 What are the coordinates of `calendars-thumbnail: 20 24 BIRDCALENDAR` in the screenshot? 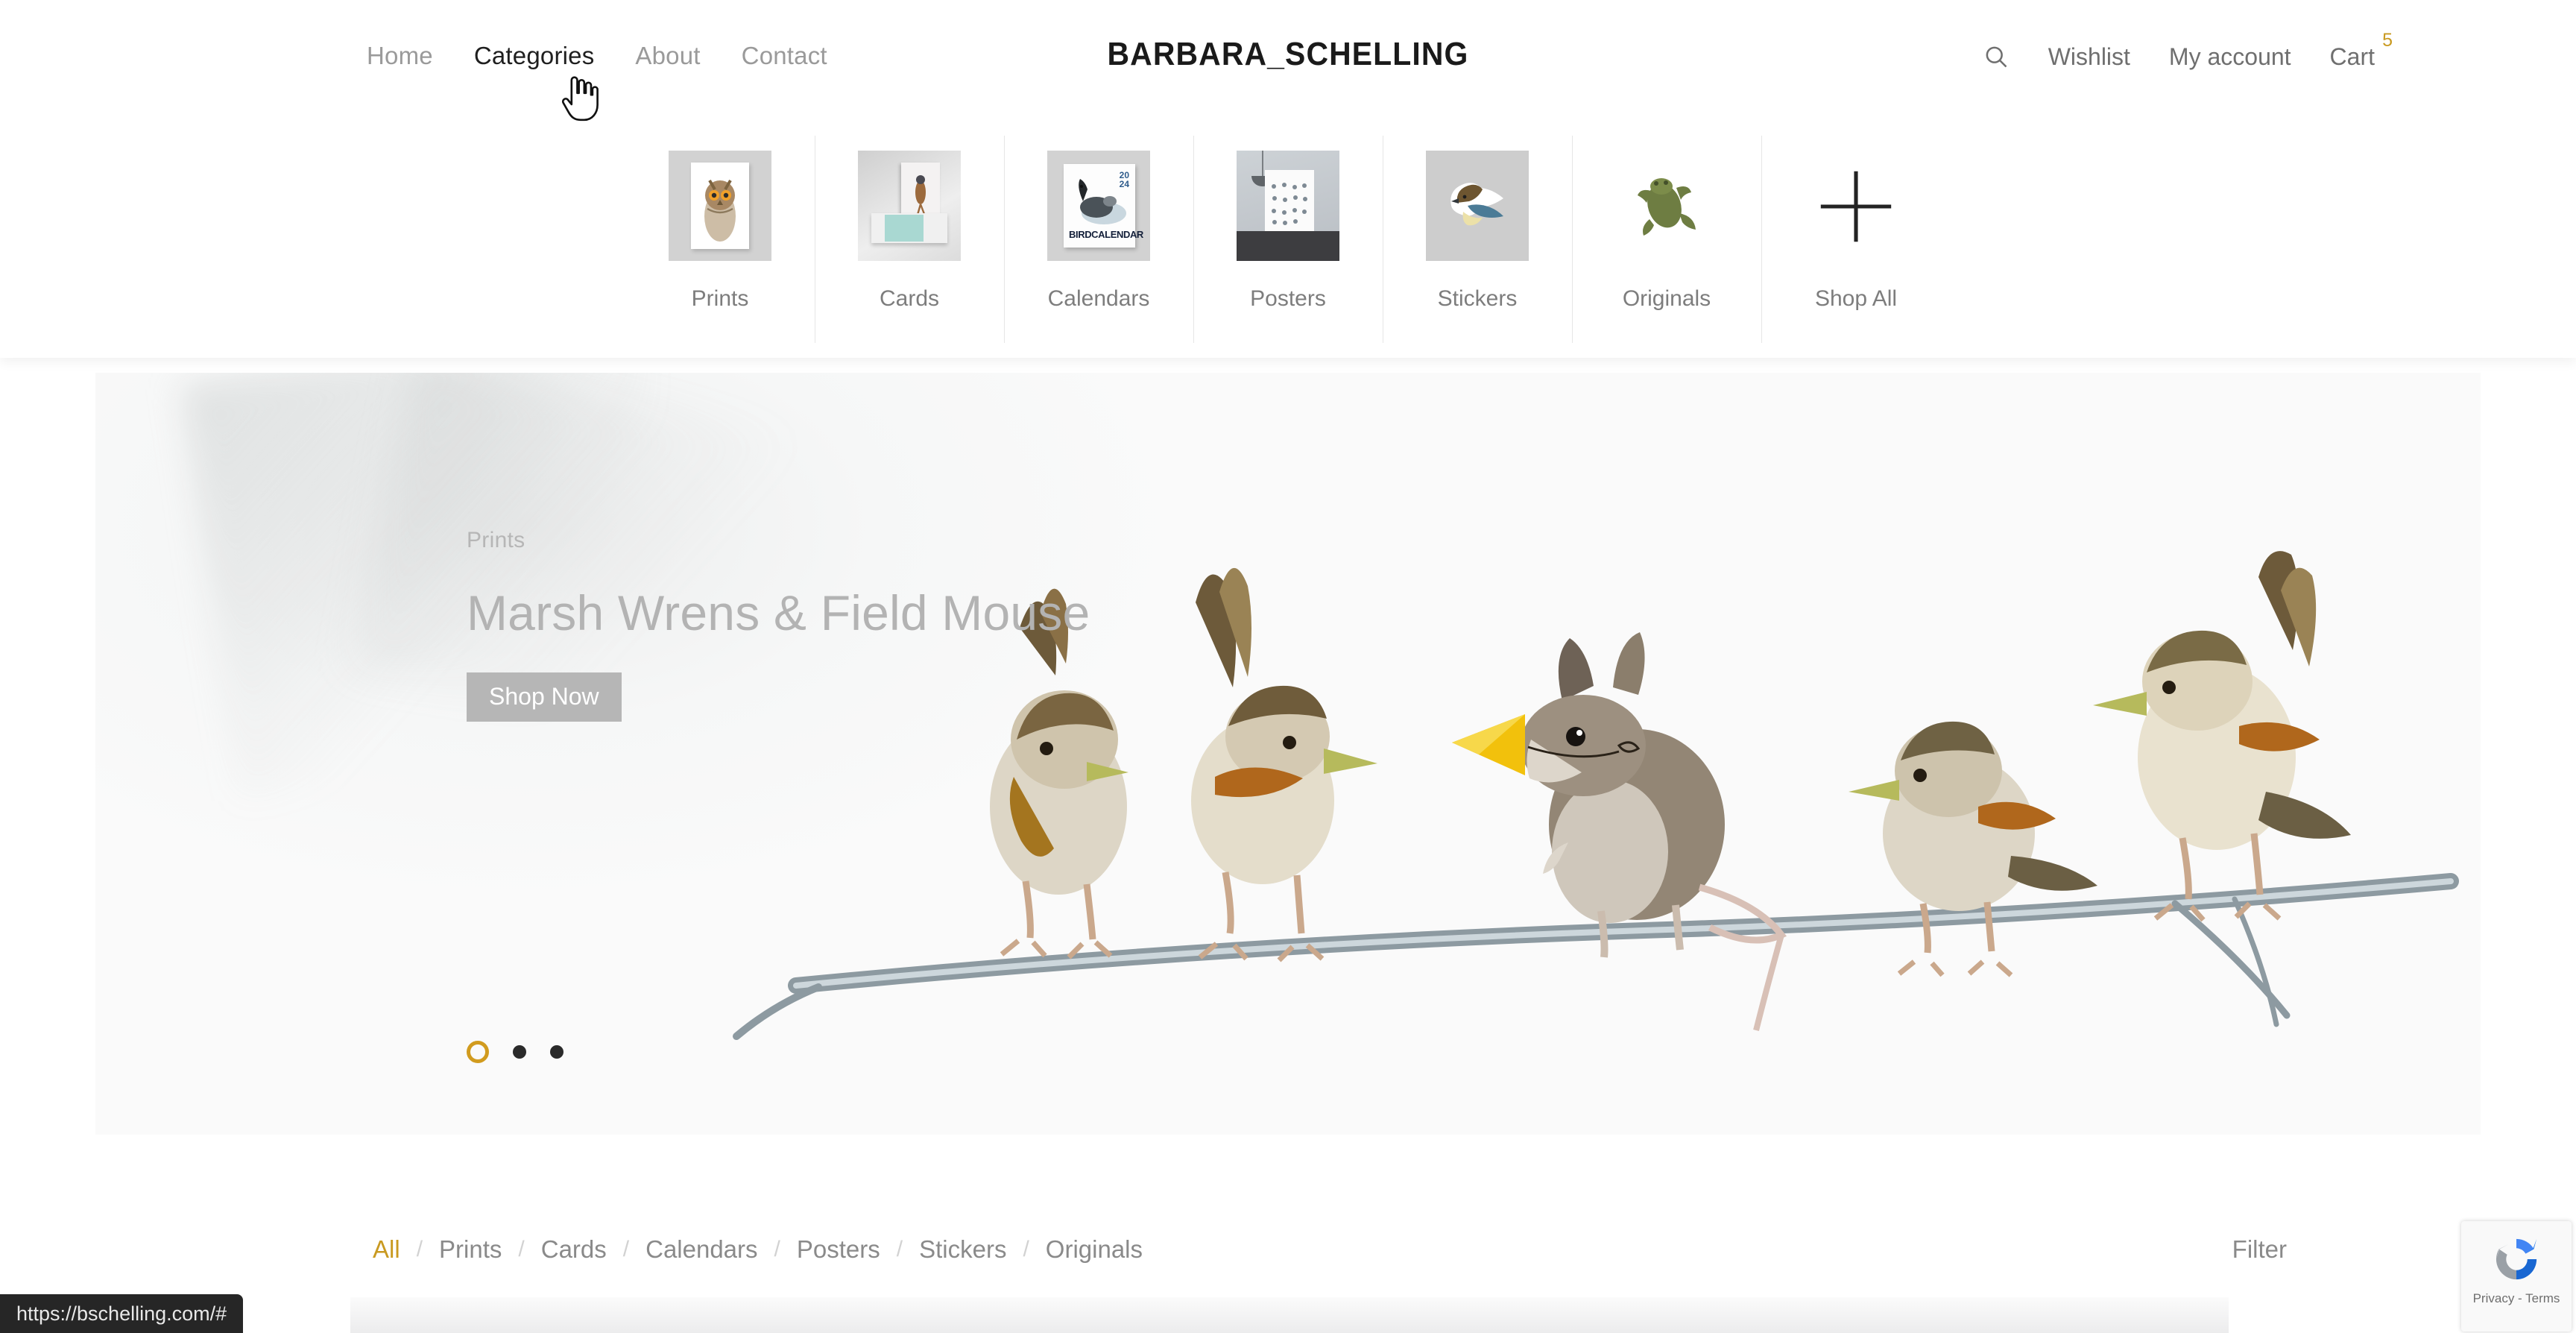 It's located at (1098, 206).